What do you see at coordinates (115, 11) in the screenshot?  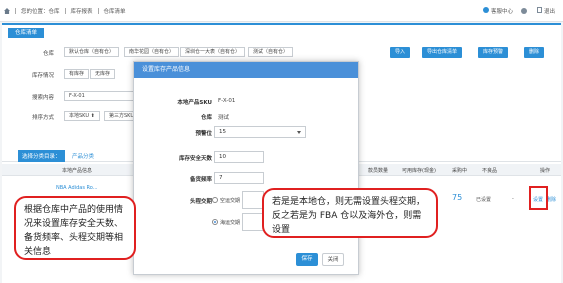 I see `breadcrumb-list: 仓库清单` at bounding box center [115, 11].